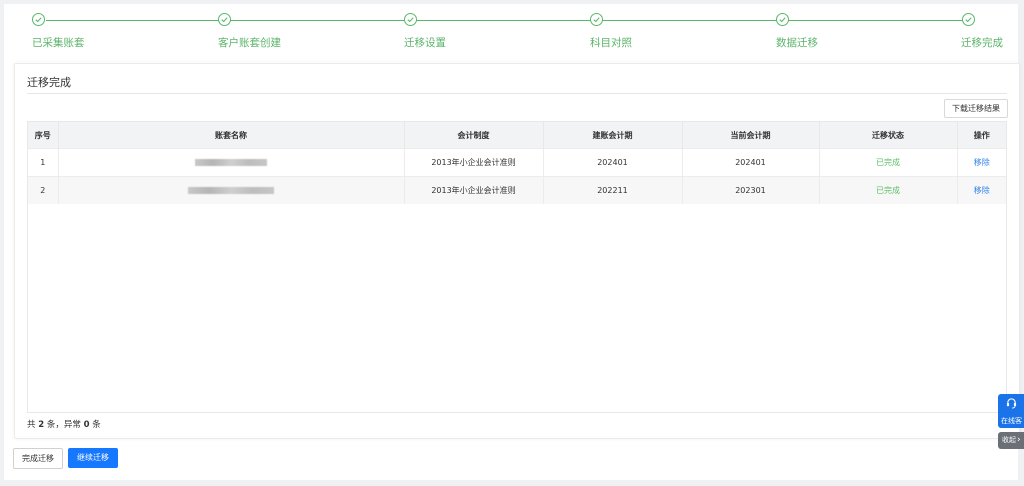 The width and height of the screenshot is (1024, 486). What do you see at coordinates (31, 425) in the screenshot?
I see `summary-prefix: 共` at bounding box center [31, 425].